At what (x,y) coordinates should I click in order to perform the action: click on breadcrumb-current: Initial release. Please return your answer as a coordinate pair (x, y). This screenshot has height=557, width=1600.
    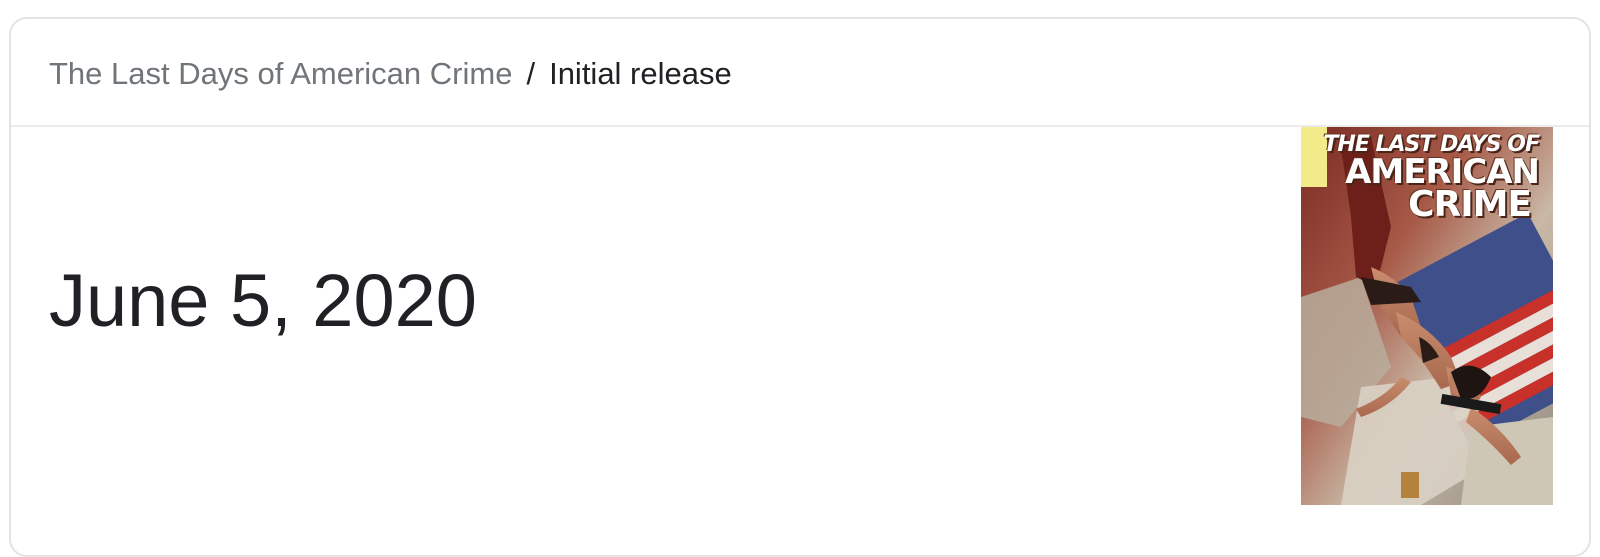
    Looking at the image, I should click on (640, 73).